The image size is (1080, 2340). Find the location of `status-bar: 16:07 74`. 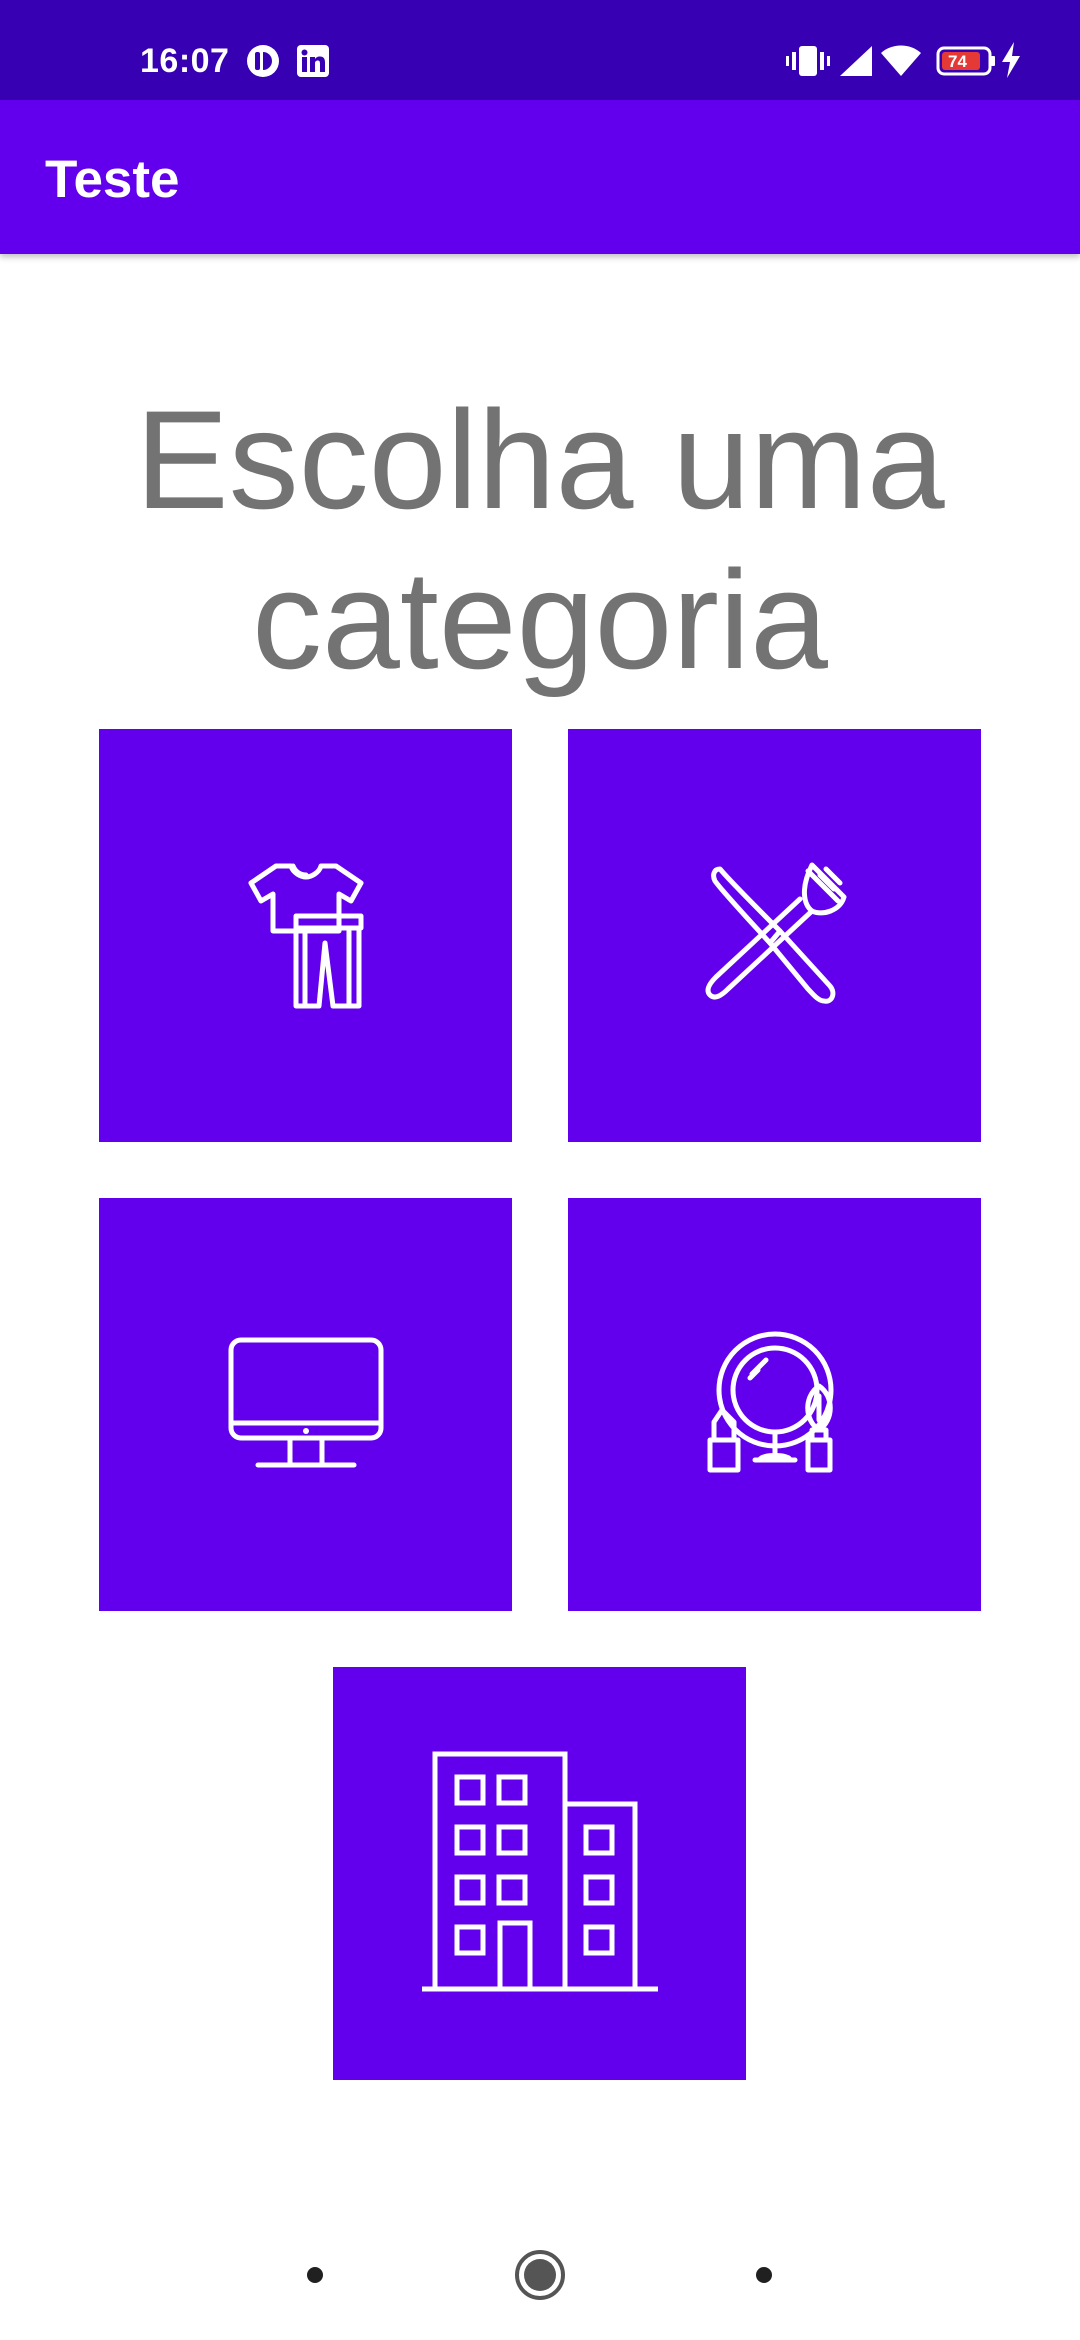

status-bar: 16:07 74 is located at coordinates (540, 50).